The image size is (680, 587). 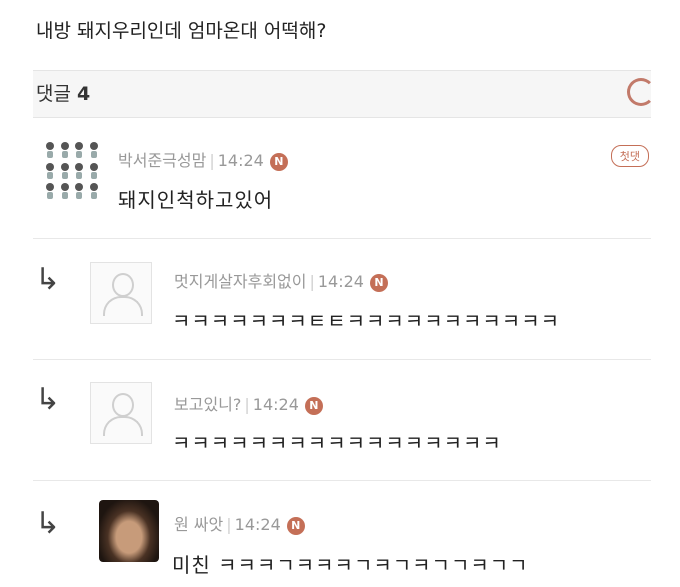 I want to click on comment-text: 돼지인척하고있어, so click(x=196, y=200).